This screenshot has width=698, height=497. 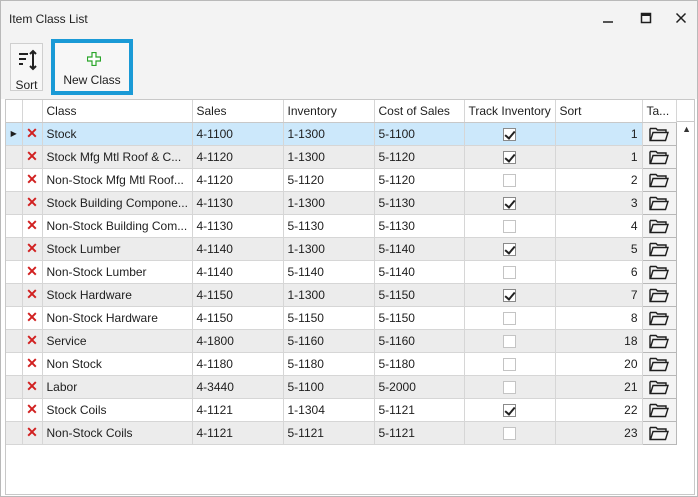 I want to click on column-header-inventory: Inventory, so click(x=329, y=111).